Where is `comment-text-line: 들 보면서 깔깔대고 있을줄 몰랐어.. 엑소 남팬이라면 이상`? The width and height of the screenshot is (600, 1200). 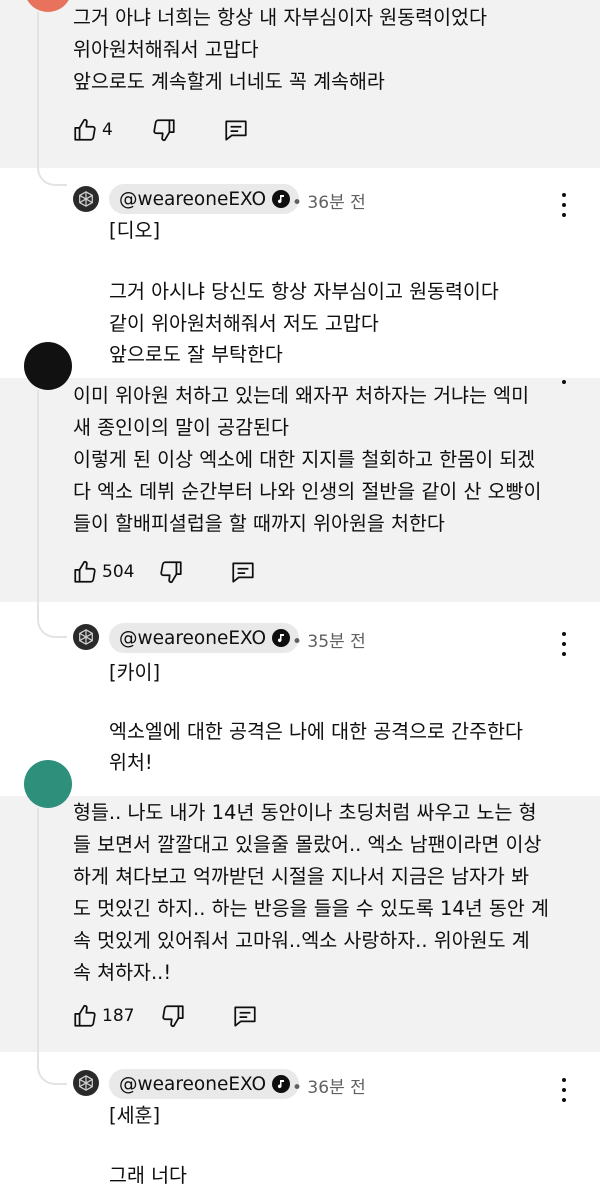 comment-text-line: 들 보면서 깔깔대고 있을줄 몰랐어.. 엑소 남팬이라면 이상 is located at coordinates (307, 844).